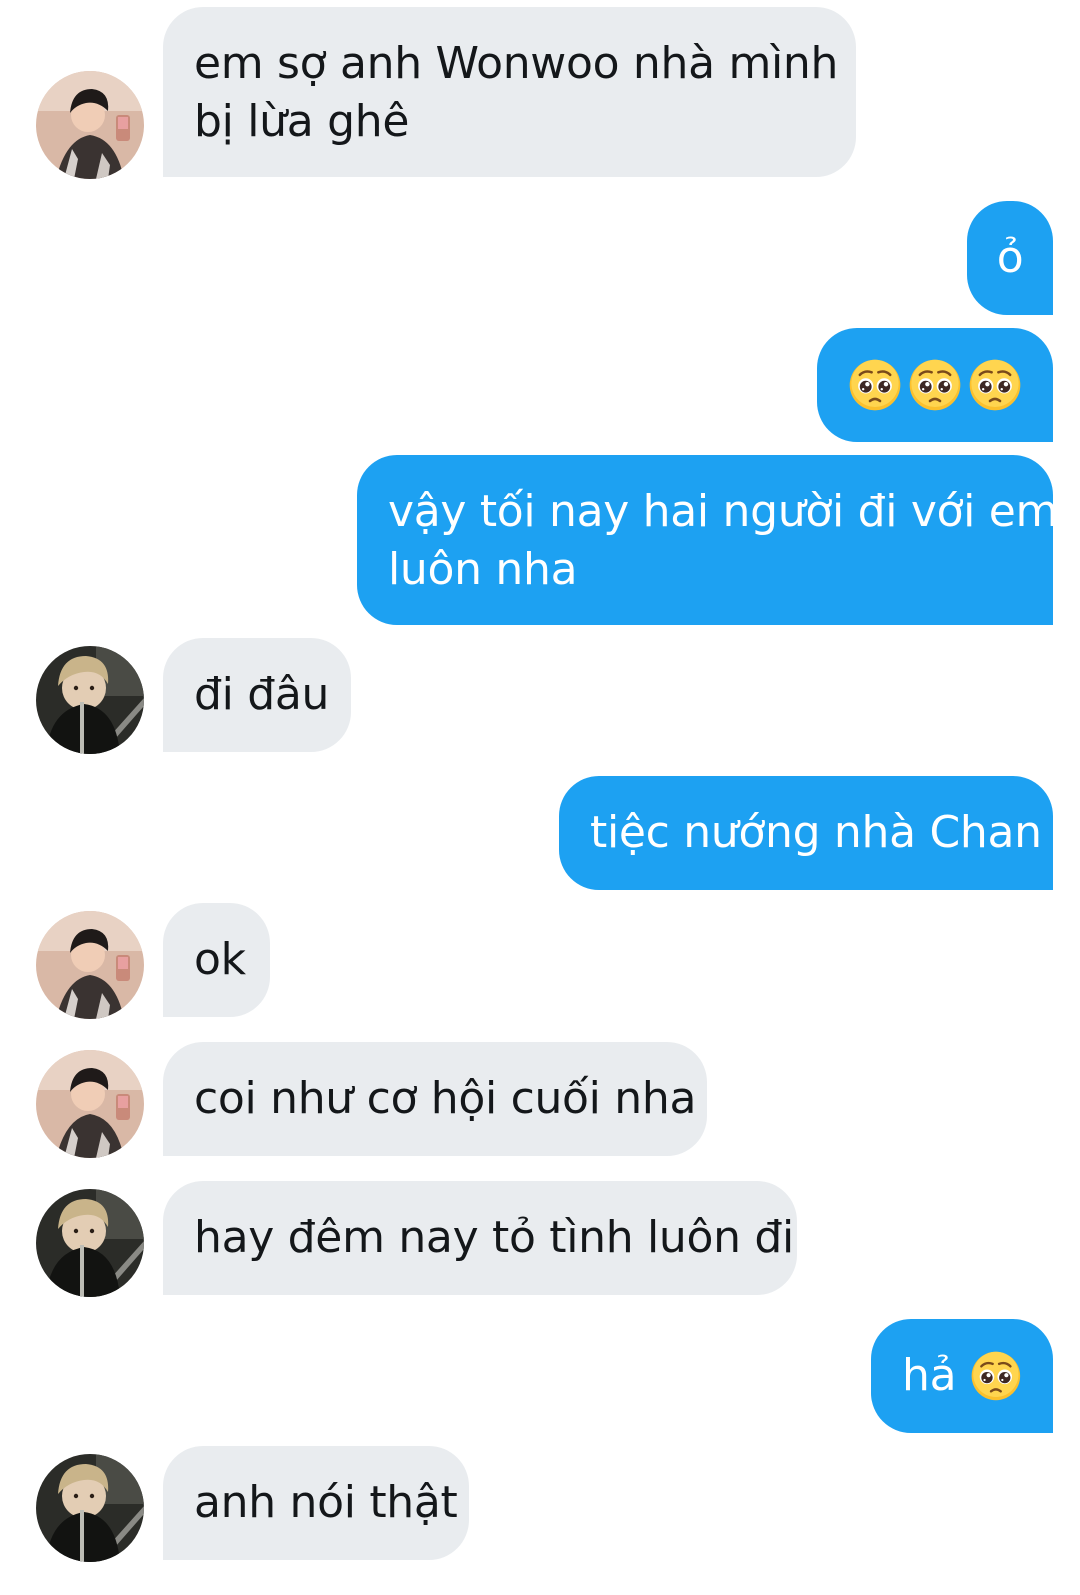 This screenshot has height=1595, width=1080. What do you see at coordinates (509, 92) in the screenshot?
I see `message-bubble-incoming: em sợ anh Wonwoo nhà mình bị lừa ghê` at bounding box center [509, 92].